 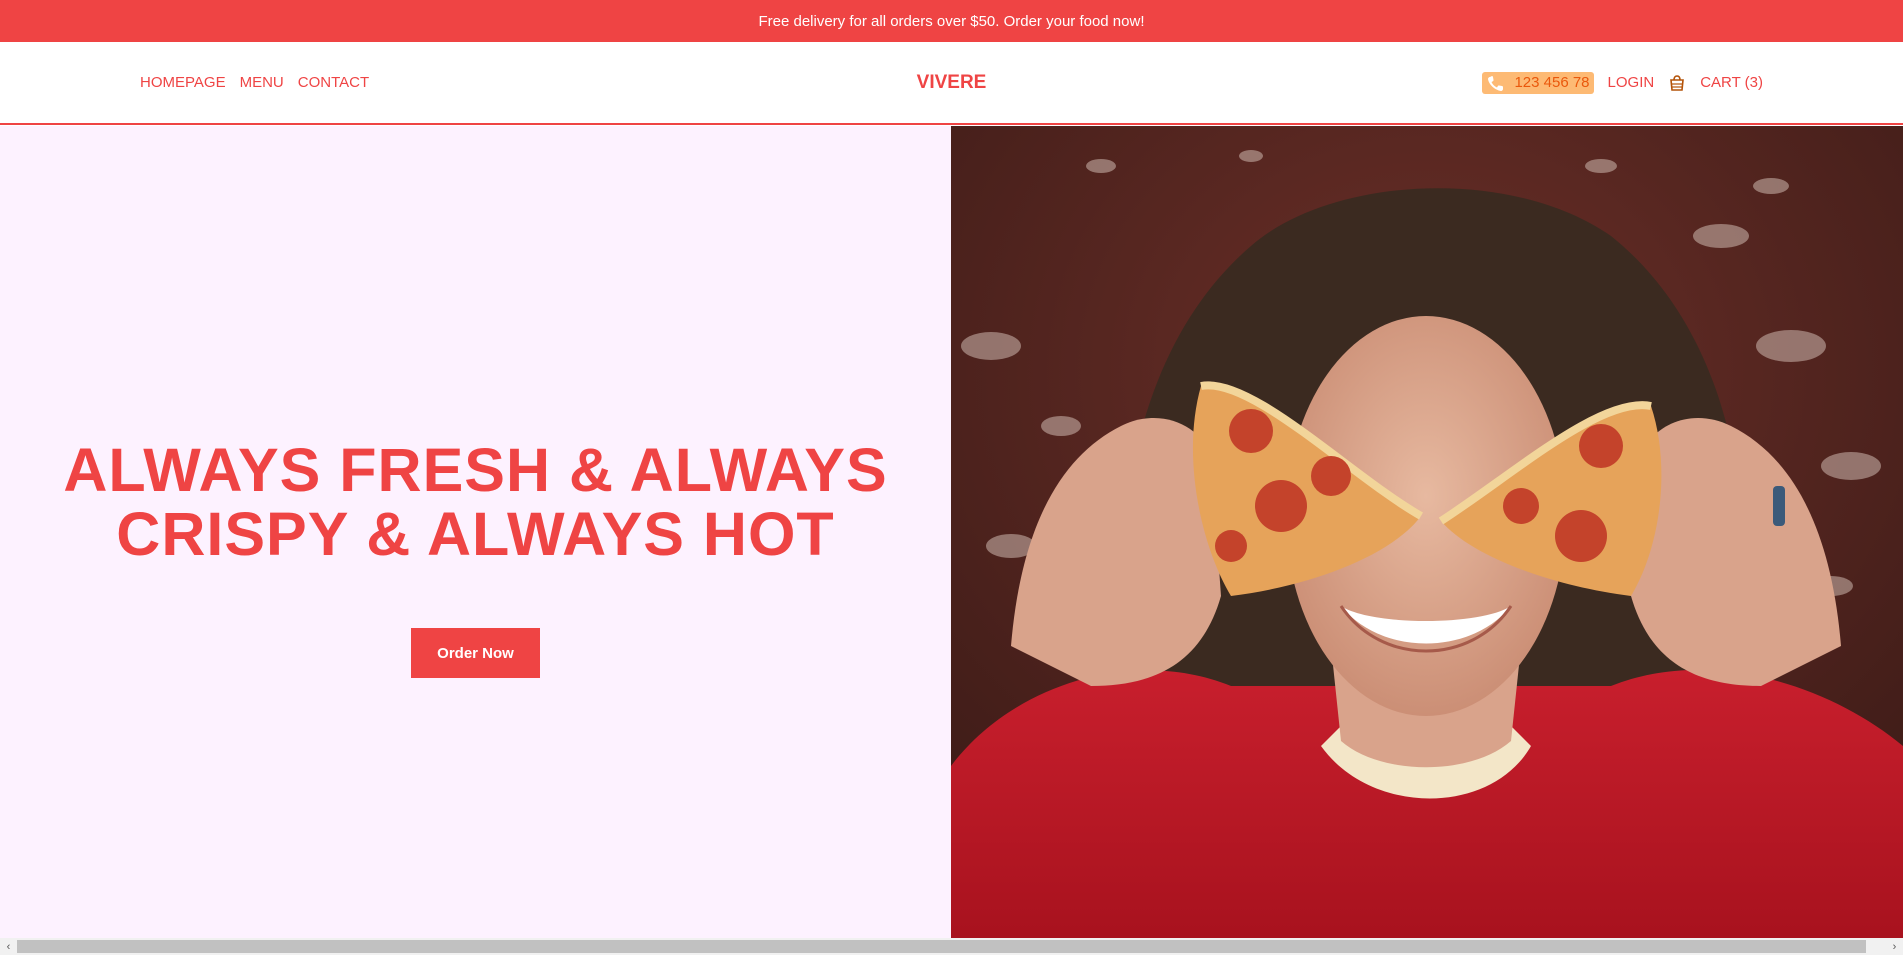 I want to click on nav-right-group: 123 456 78 LOGIN CART (3), so click(x=1622, y=82).